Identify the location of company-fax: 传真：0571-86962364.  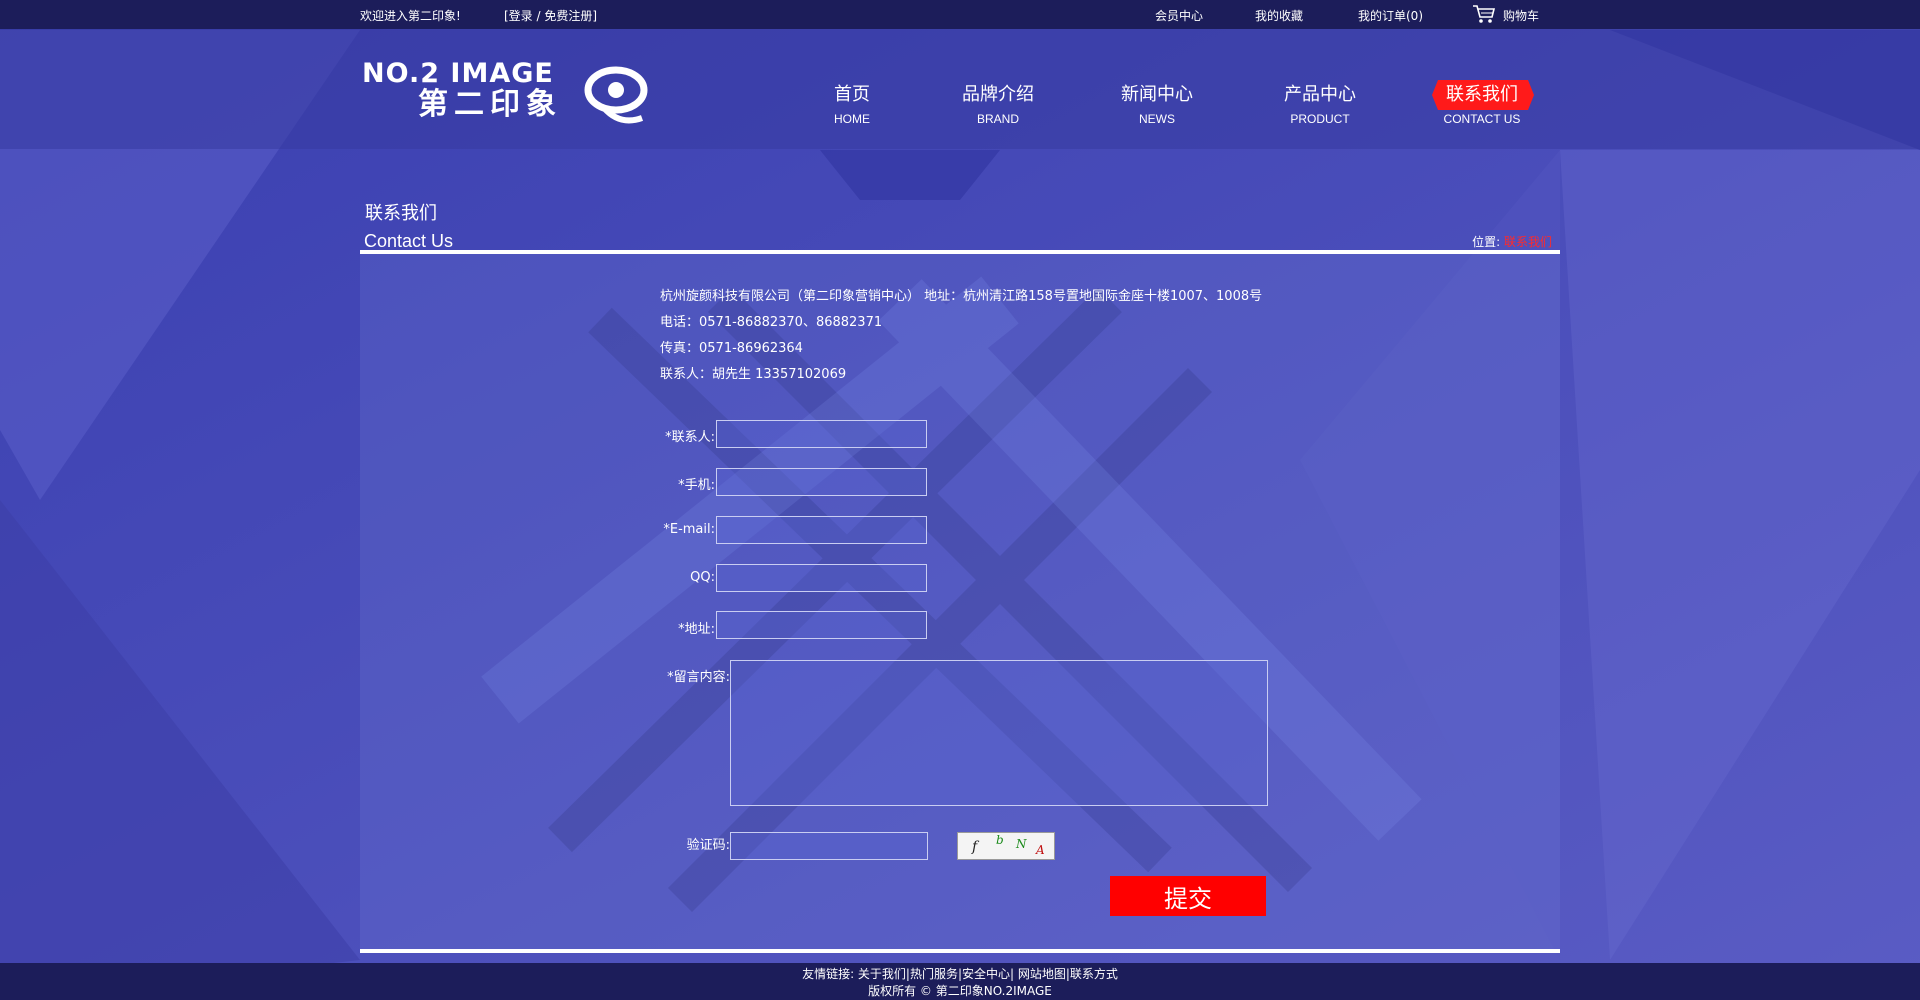
(731, 348).